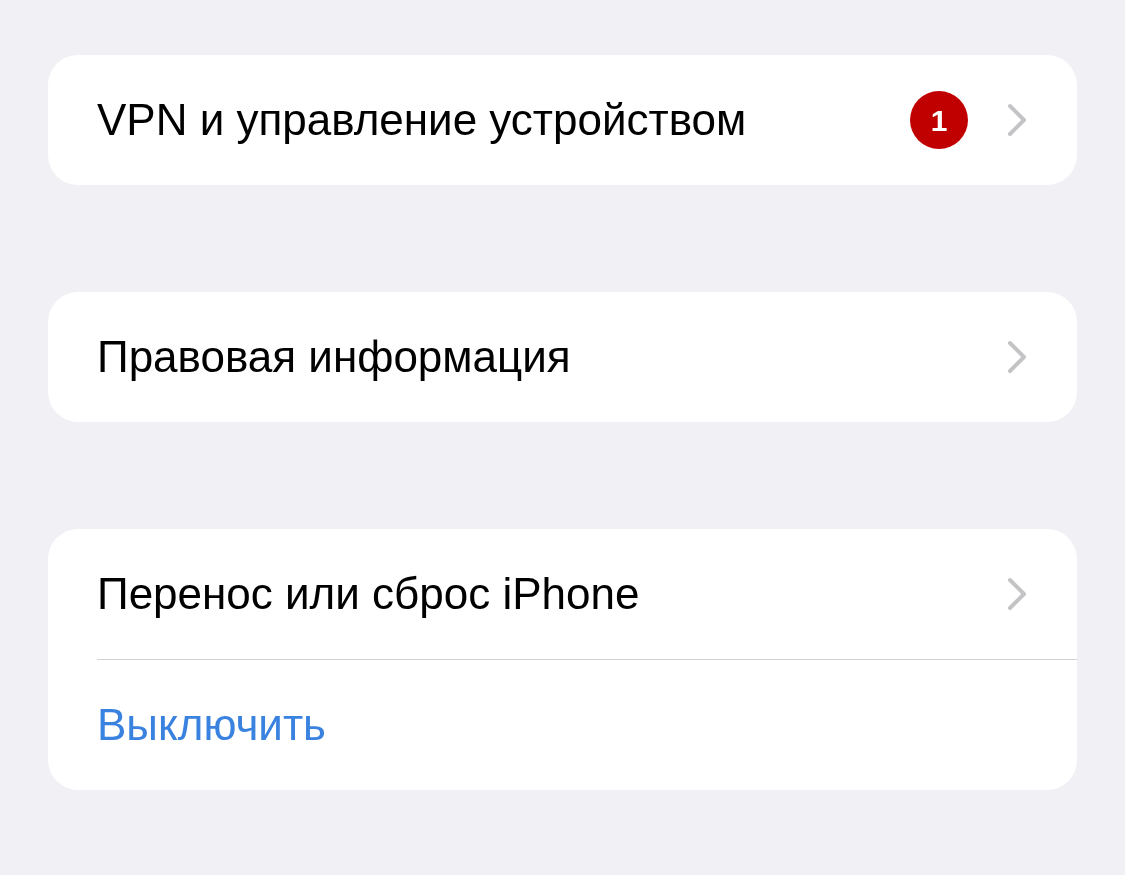  Describe the element at coordinates (562, 725) in the screenshot. I see `action-button: Выключить` at that location.